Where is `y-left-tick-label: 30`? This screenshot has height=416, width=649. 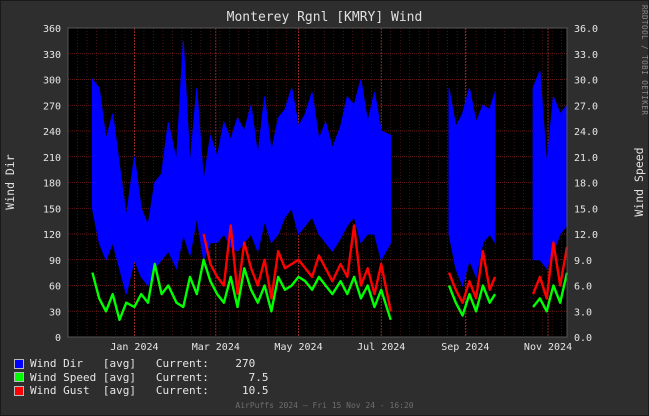 y-left-tick-label: 30 is located at coordinates (55, 312).